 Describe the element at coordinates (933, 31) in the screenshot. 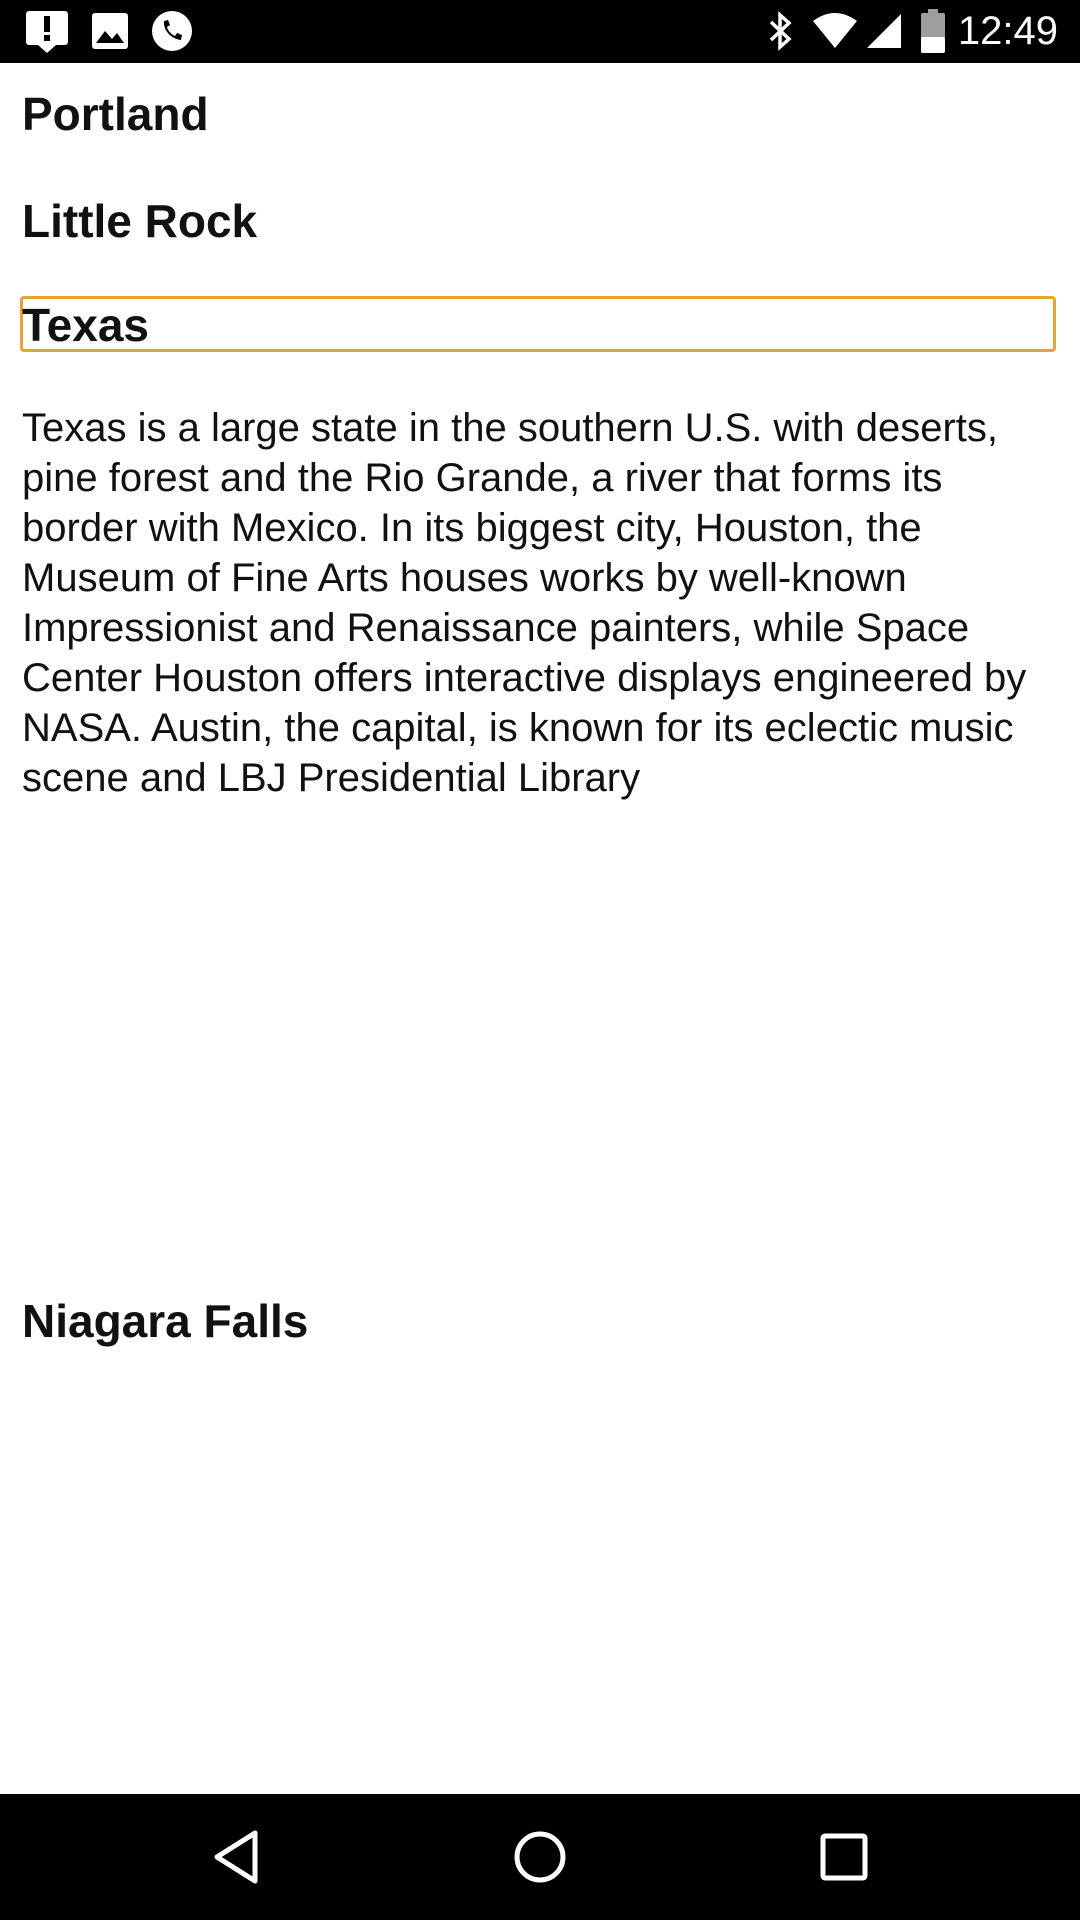

I see `battery-icon` at that location.